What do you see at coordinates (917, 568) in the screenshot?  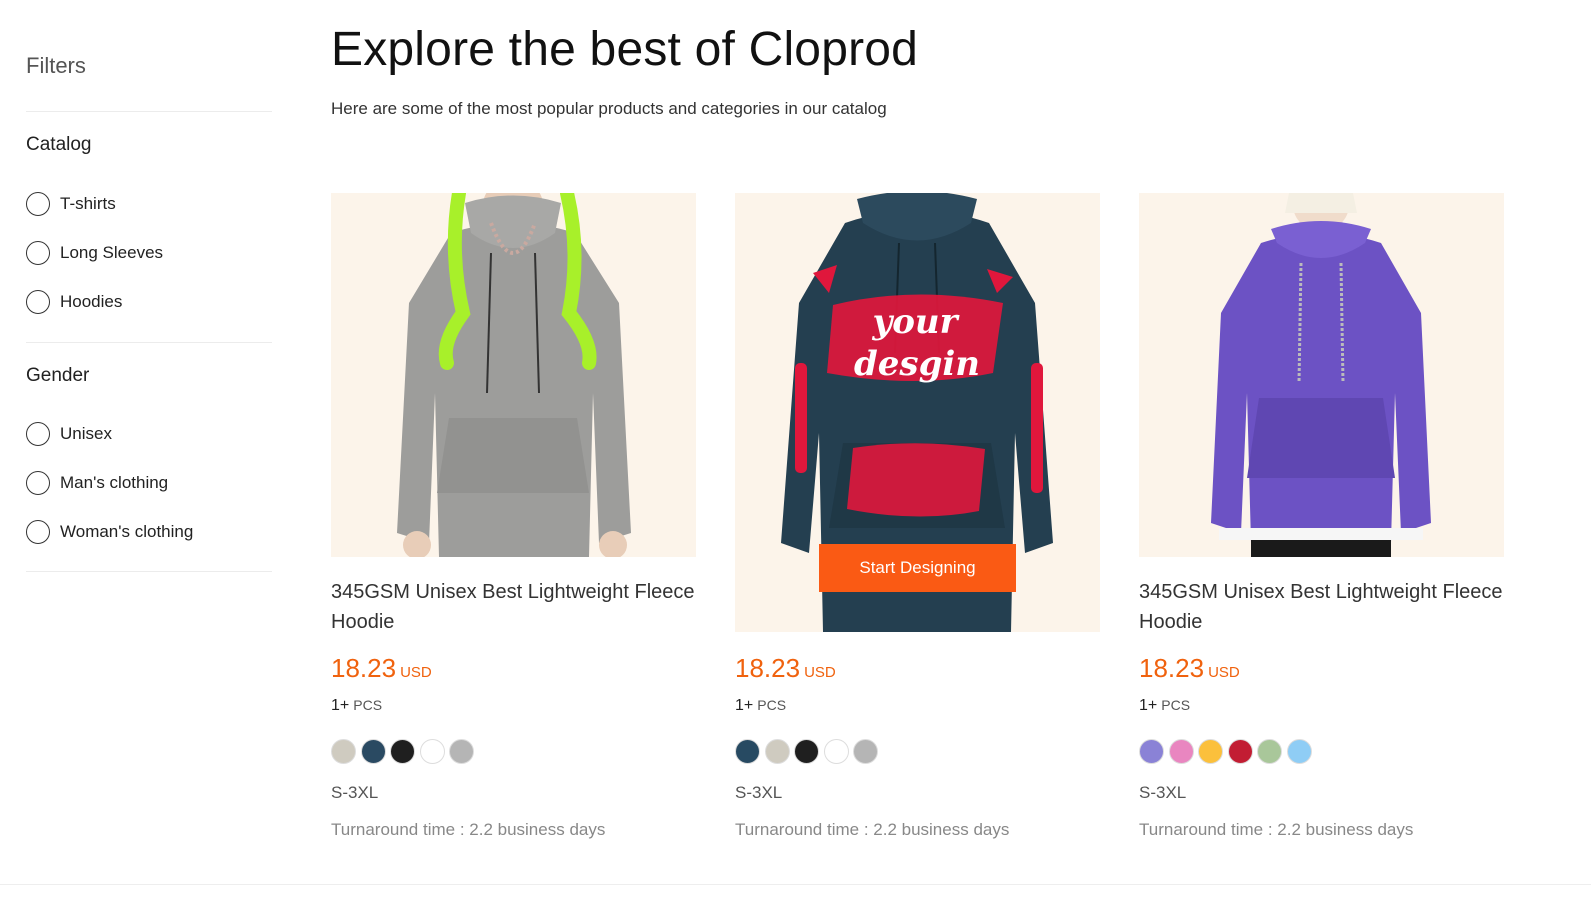 I see `start-designing-button: Start Designing` at bounding box center [917, 568].